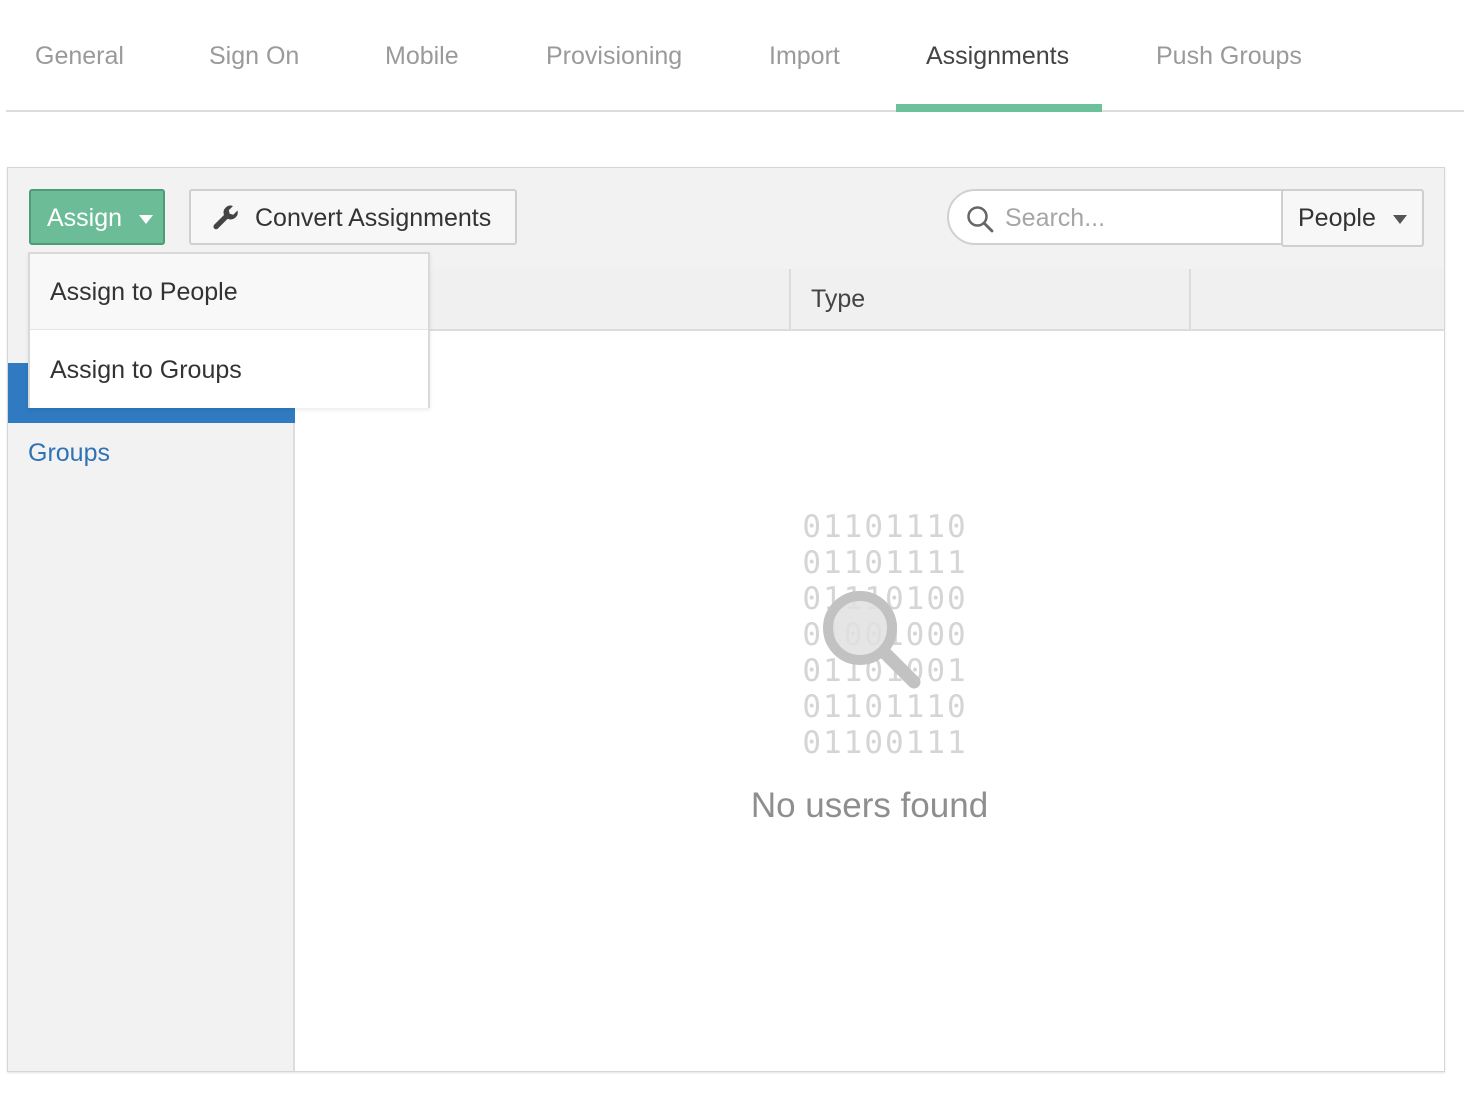 Image resolution: width=1464 pixels, height=1098 pixels. Describe the element at coordinates (997, 56) in the screenshot. I see `tab-assignments: Assignments` at that location.